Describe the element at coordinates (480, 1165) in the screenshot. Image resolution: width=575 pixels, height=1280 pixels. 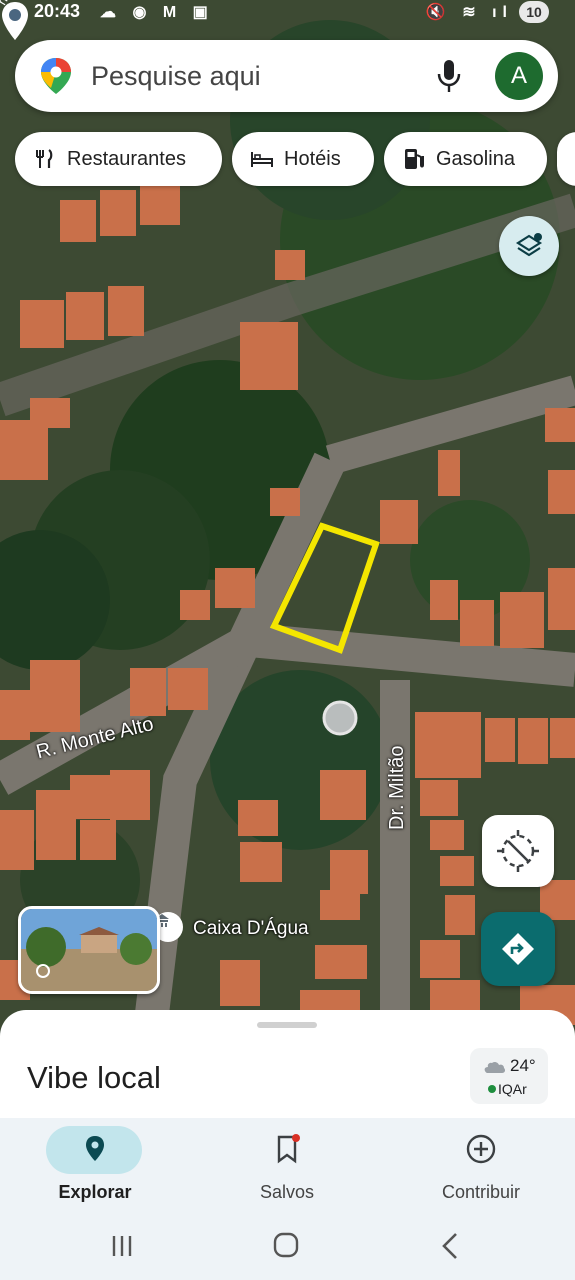
I see `nav-contribute: Contribuir` at that location.